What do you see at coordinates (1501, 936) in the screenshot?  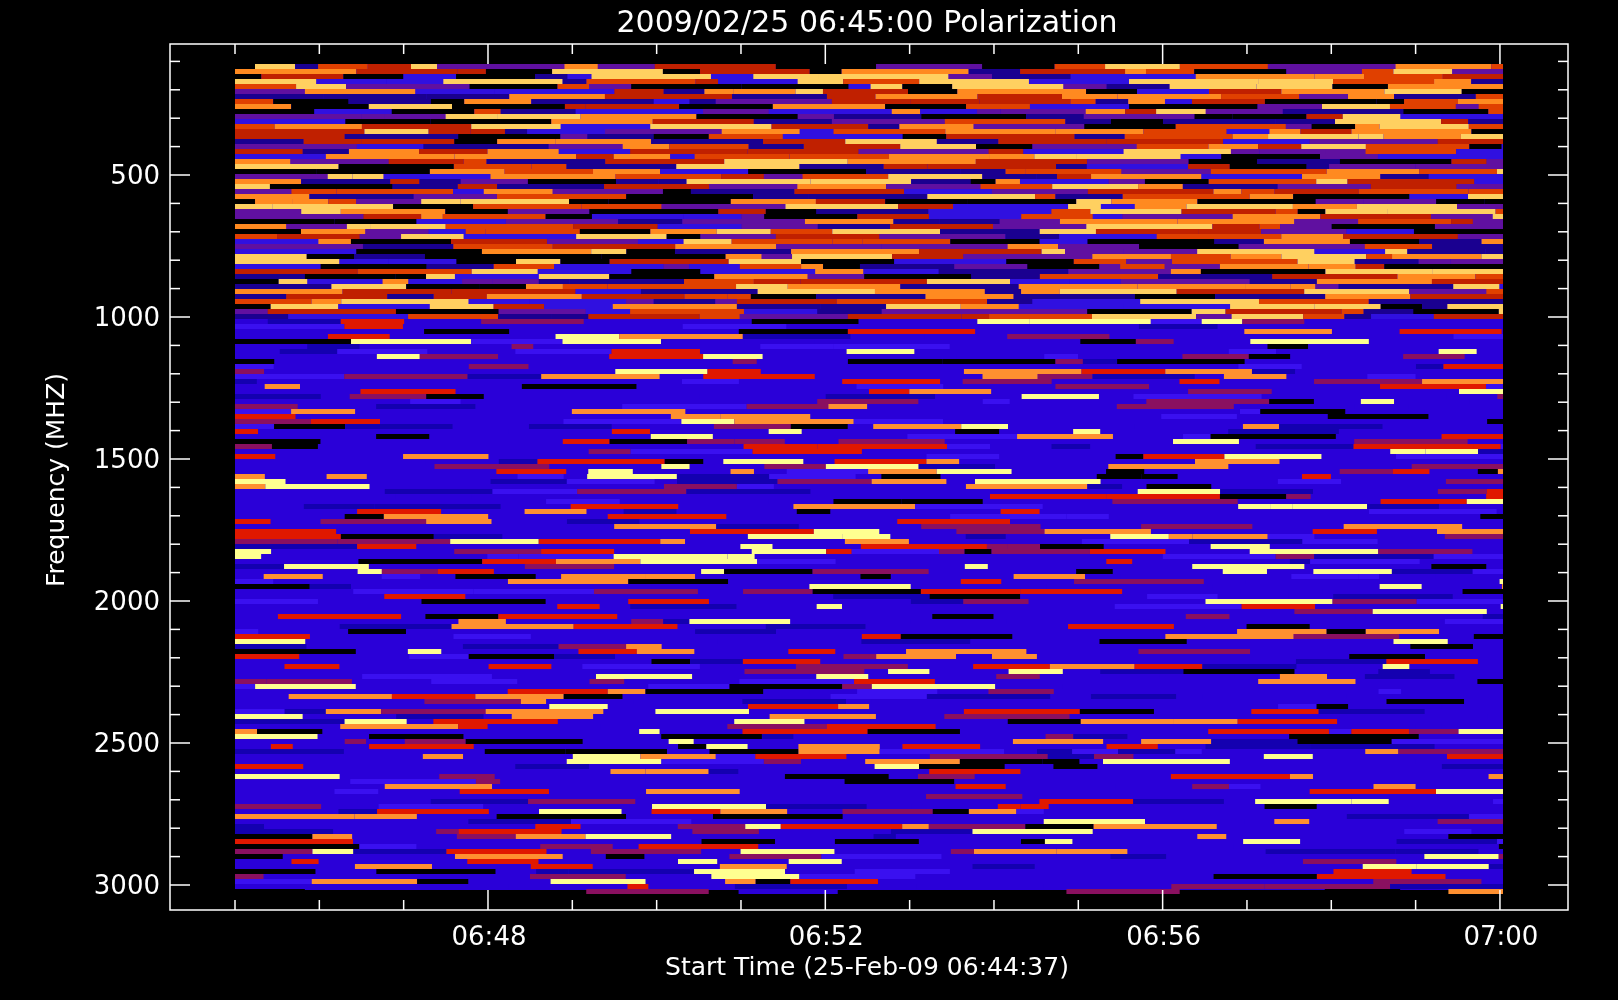 I see `x-tick-label: 07:00` at bounding box center [1501, 936].